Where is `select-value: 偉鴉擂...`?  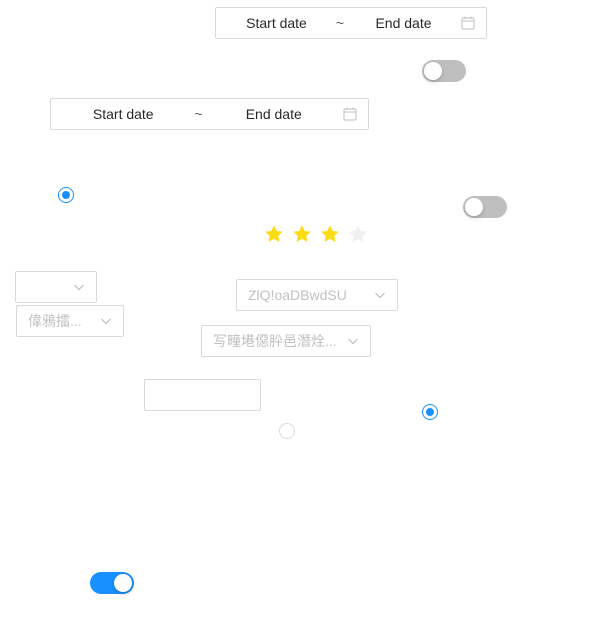
select-value: 偉鴉擂... is located at coordinates (55, 321).